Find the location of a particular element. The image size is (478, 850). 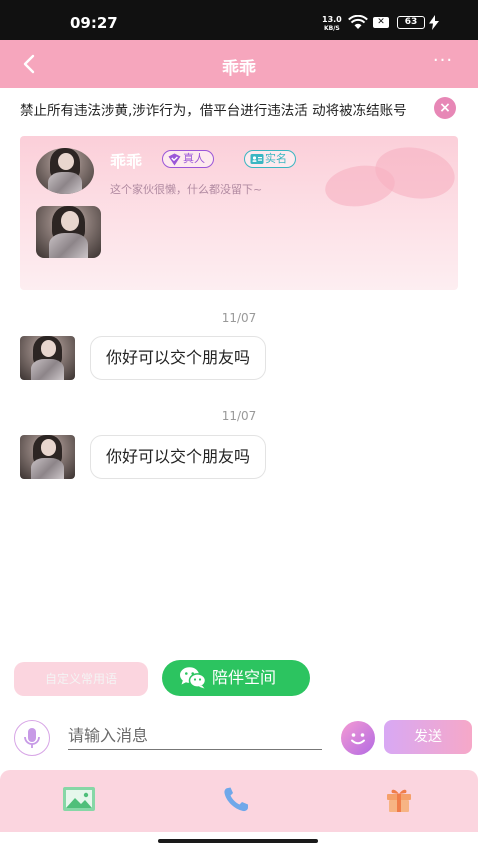

emoji-button is located at coordinates (358, 738).